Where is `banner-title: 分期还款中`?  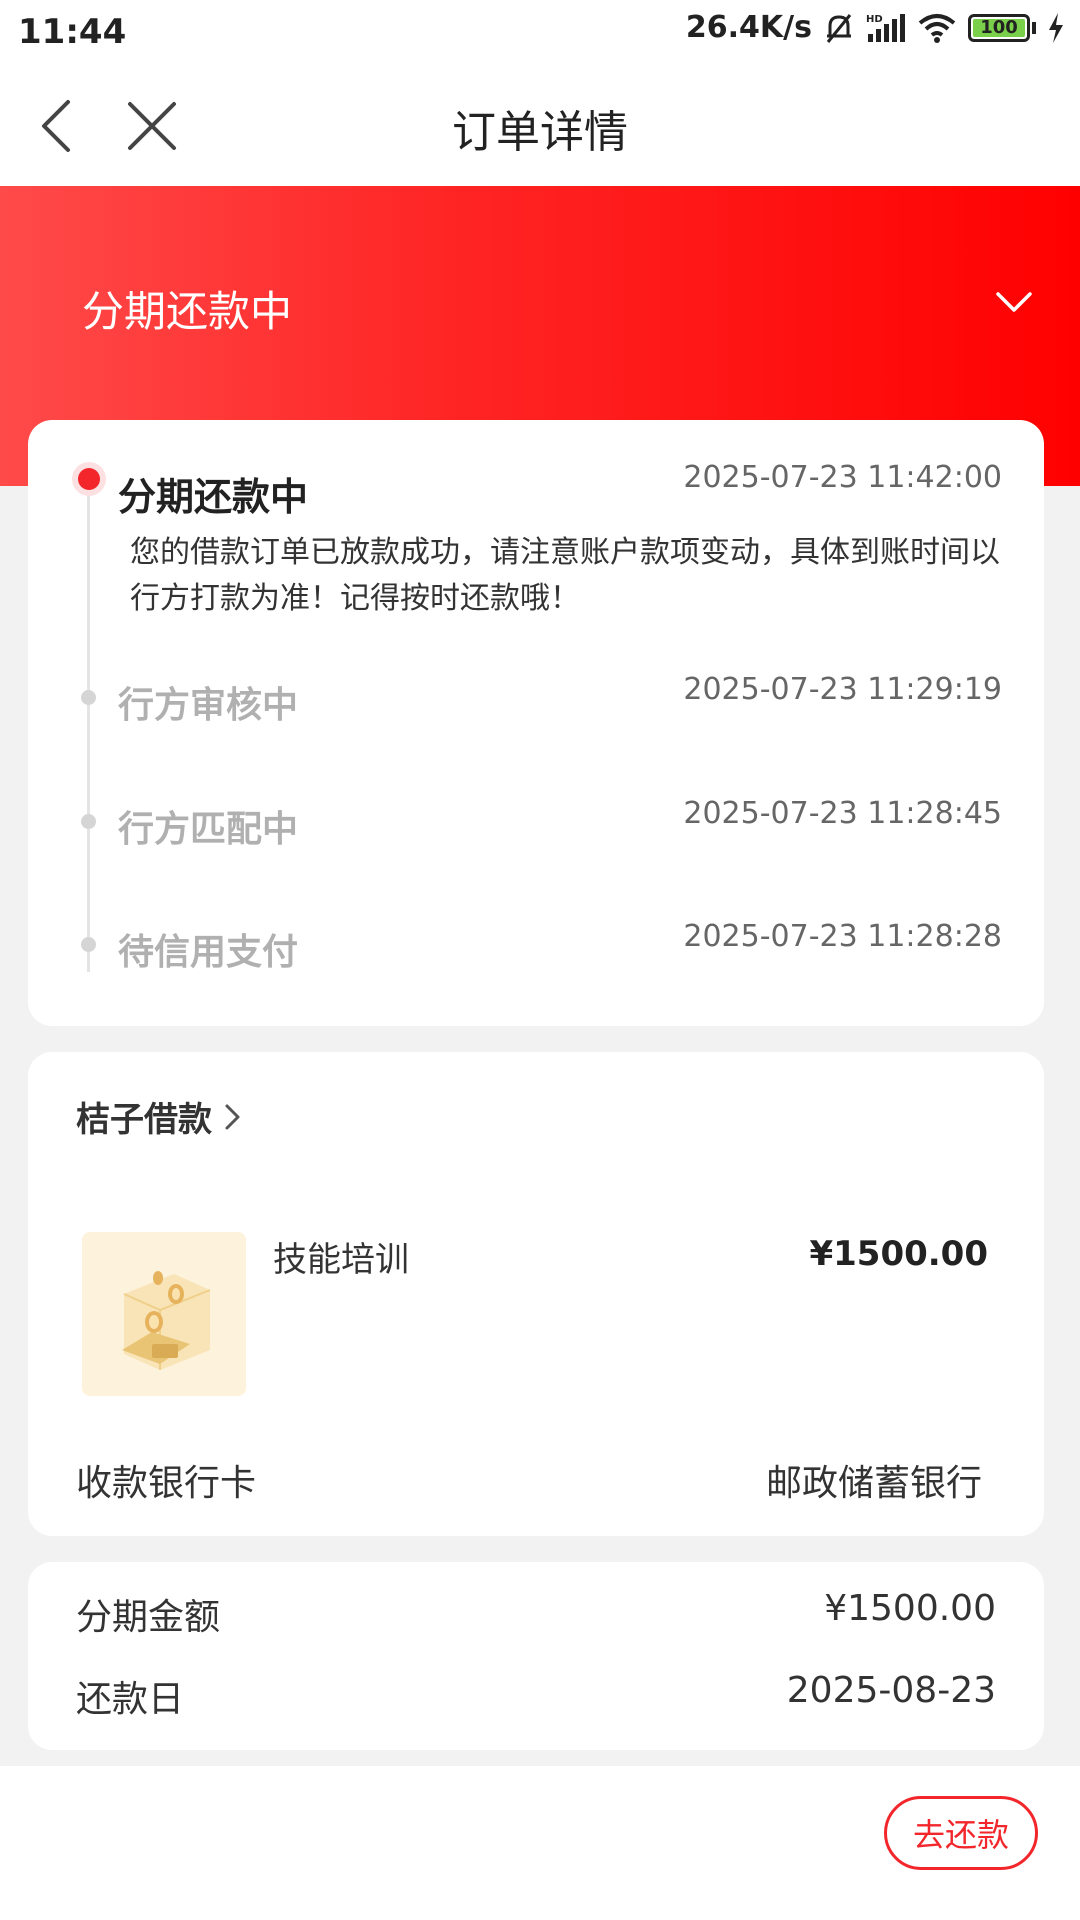
banner-title: 分期还款中 is located at coordinates (187, 311).